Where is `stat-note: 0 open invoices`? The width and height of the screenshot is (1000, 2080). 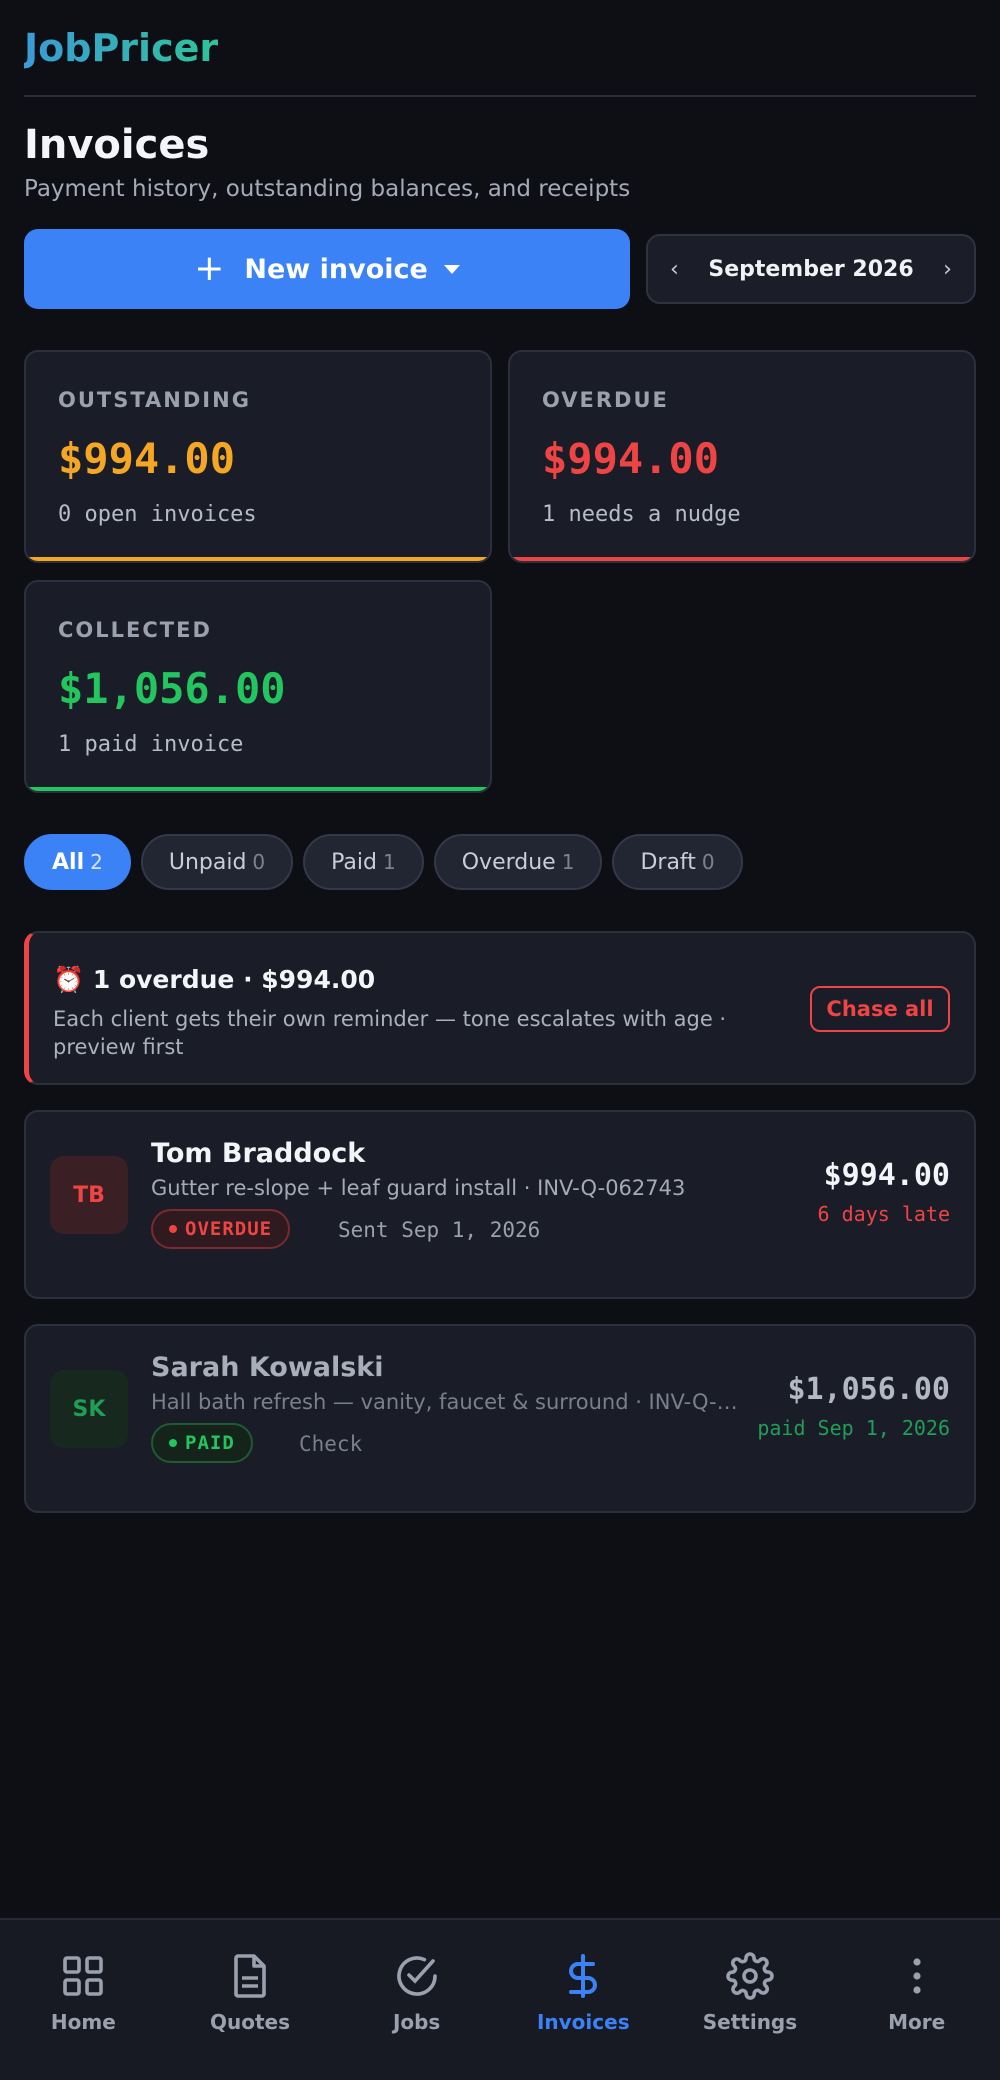
stat-note: 0 open invoices is located at coordinates (157, 514).